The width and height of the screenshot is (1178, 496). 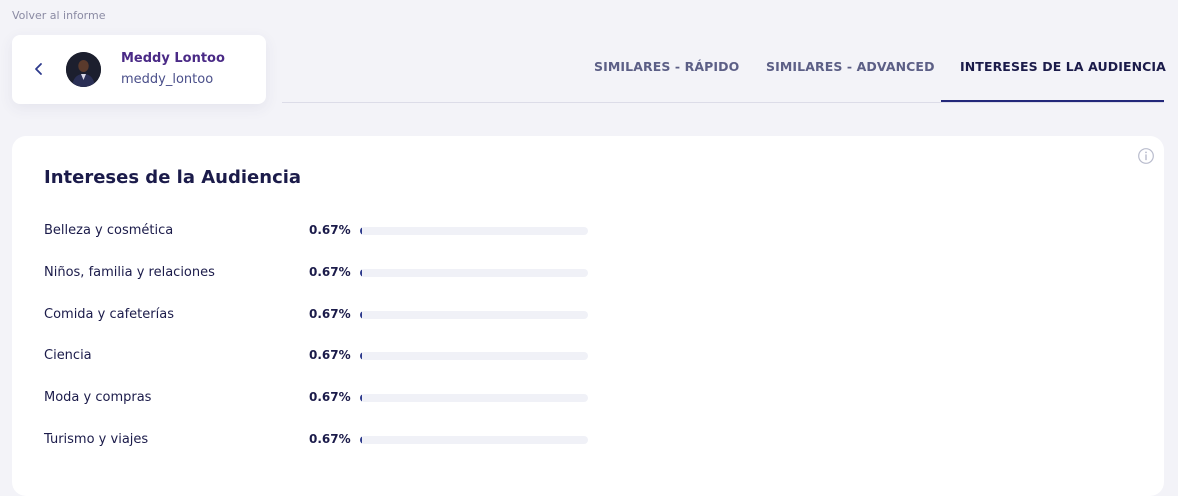 What do you see at coordinates (1146, 156) in the screenshot?
I see `info-icon` at bounding box center [1146, 156].